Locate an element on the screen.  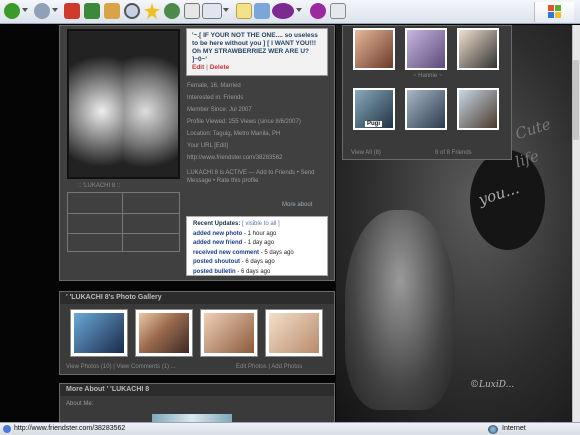
update-time: - 1 day ago is located at coordinates (258, 243).